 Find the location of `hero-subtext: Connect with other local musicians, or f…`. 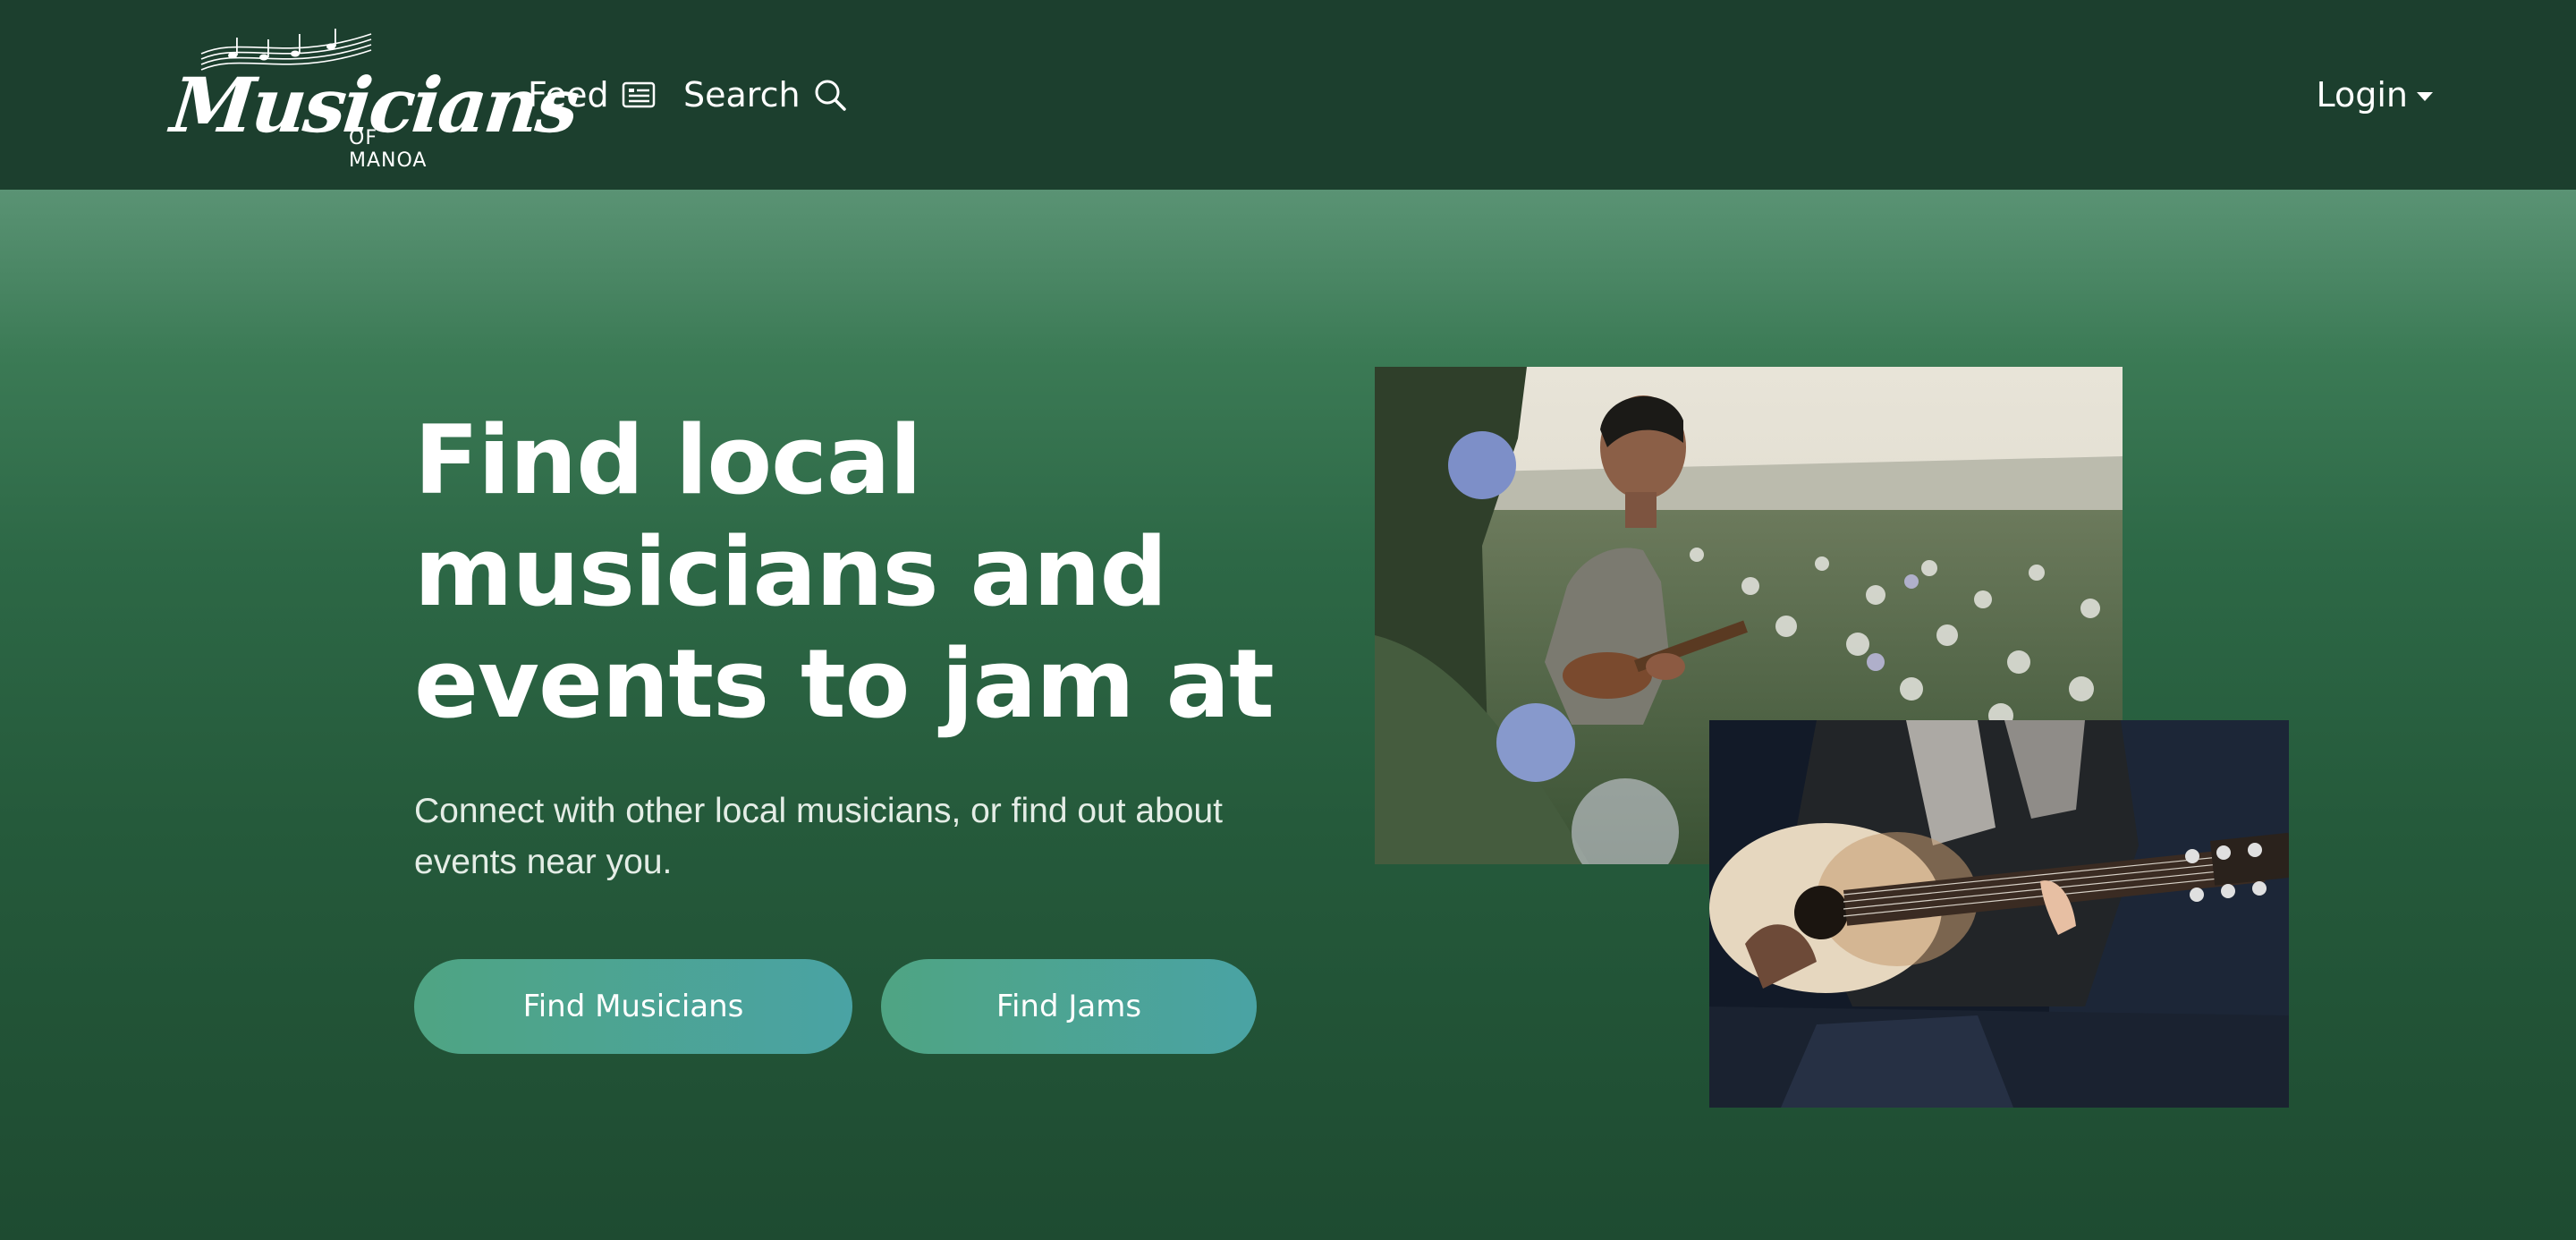

hero-subtext: Connect with other local musicians, or f… is located at coordinates (818, 836).